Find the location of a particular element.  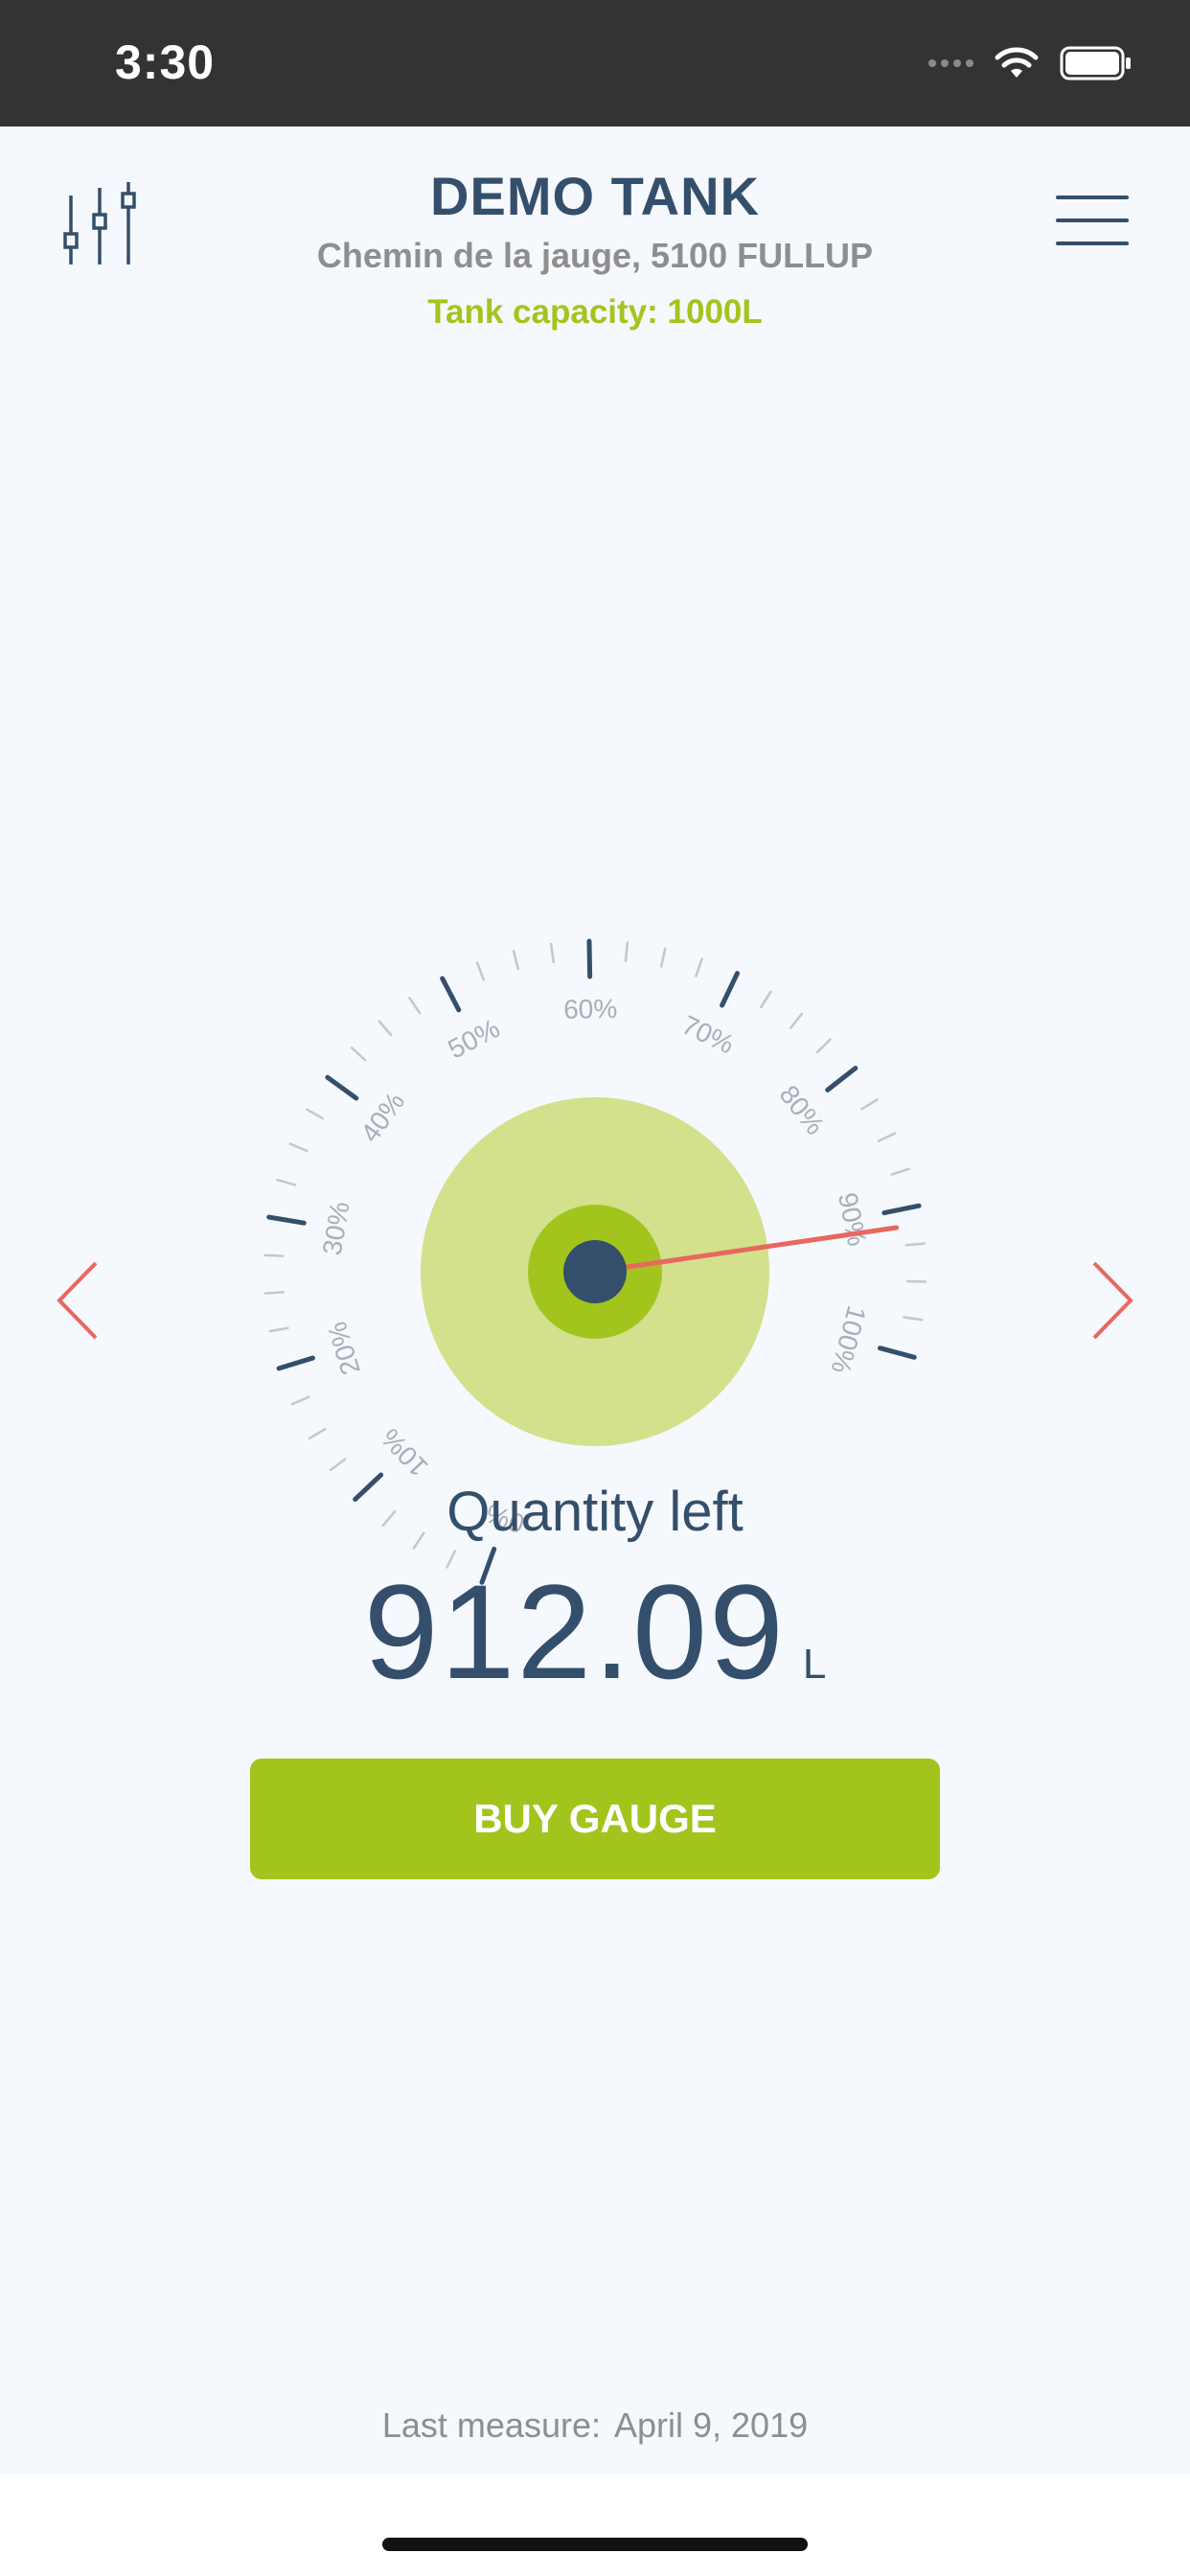

menu-button is located at coordinates (1093, 220).